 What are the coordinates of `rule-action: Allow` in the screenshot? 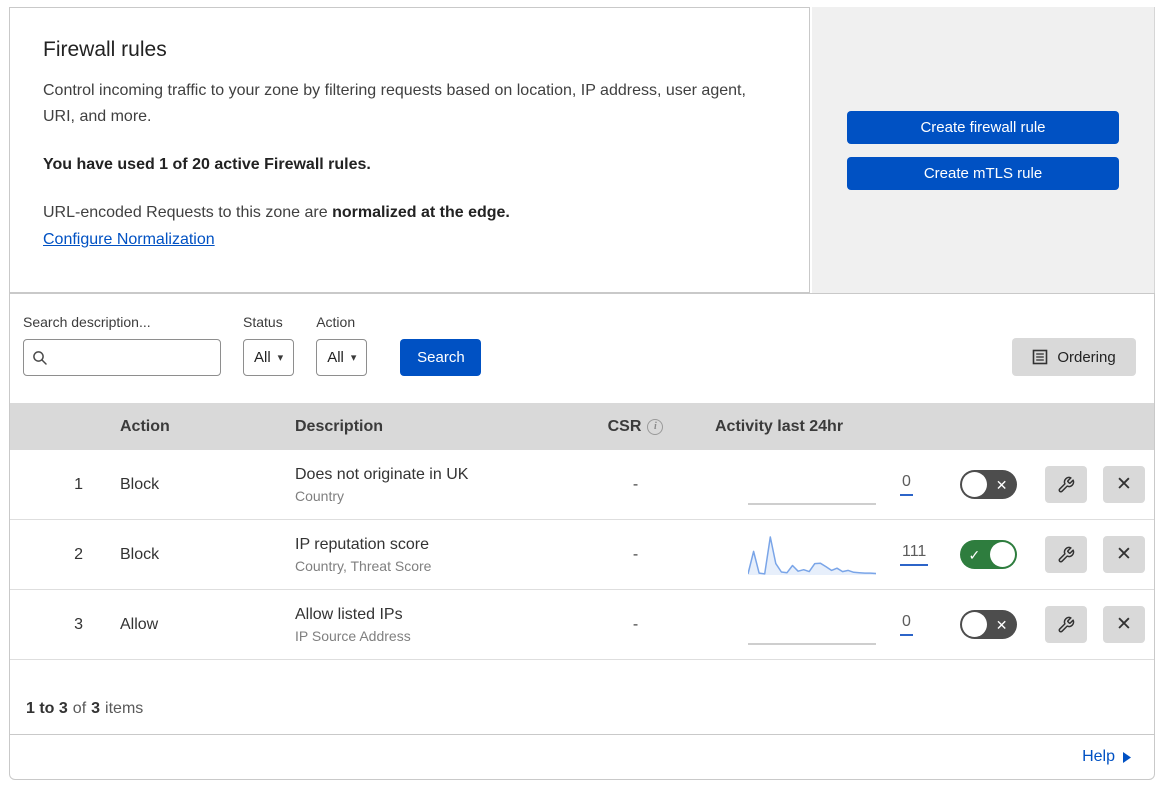 It's located at (139, 624).